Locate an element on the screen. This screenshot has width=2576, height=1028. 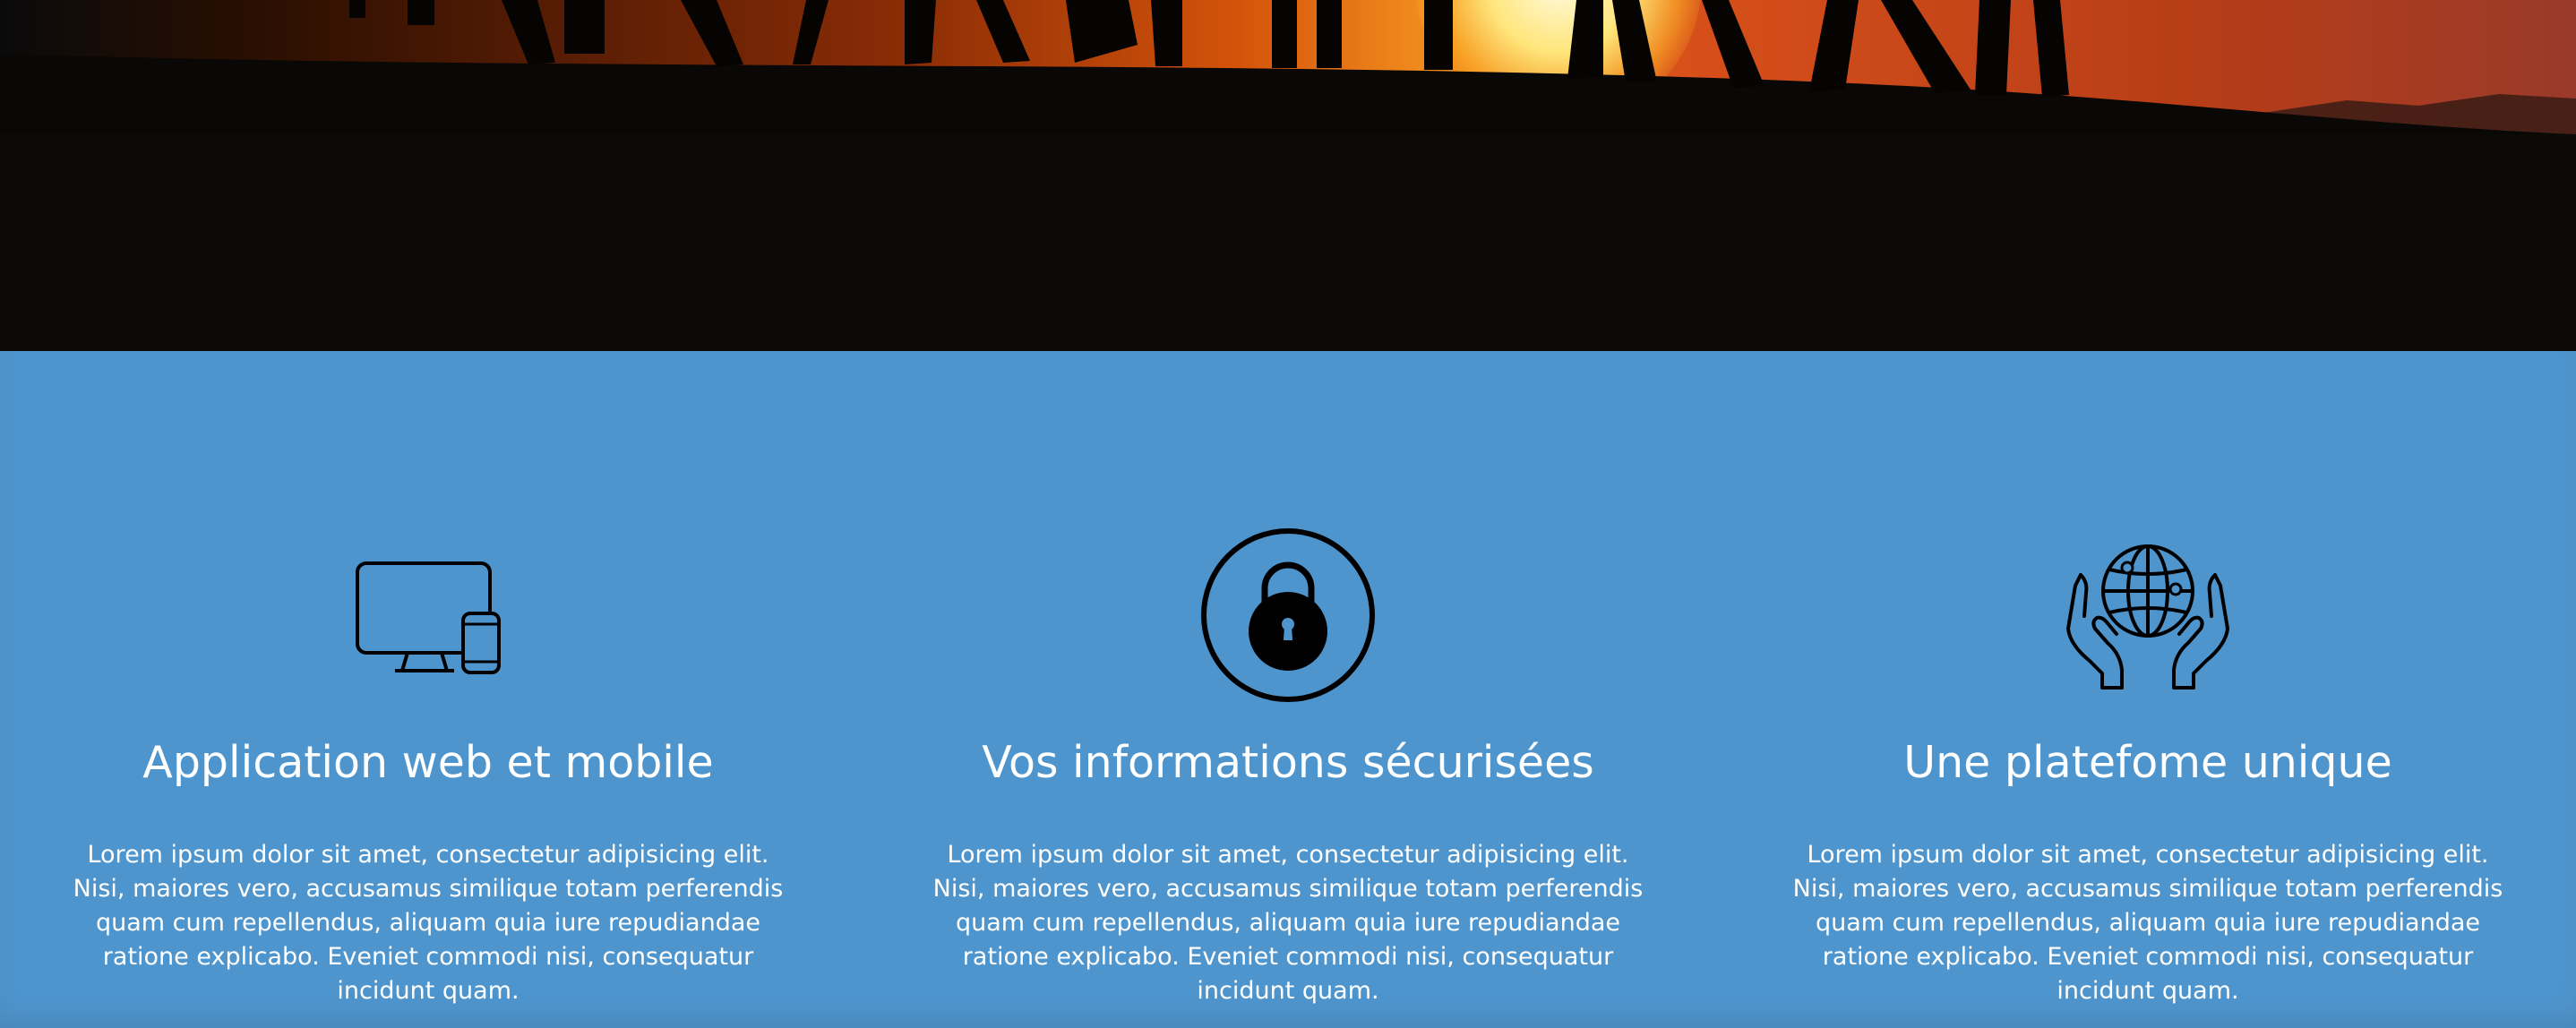
lock-icon is located at coordinates (1288, 615).